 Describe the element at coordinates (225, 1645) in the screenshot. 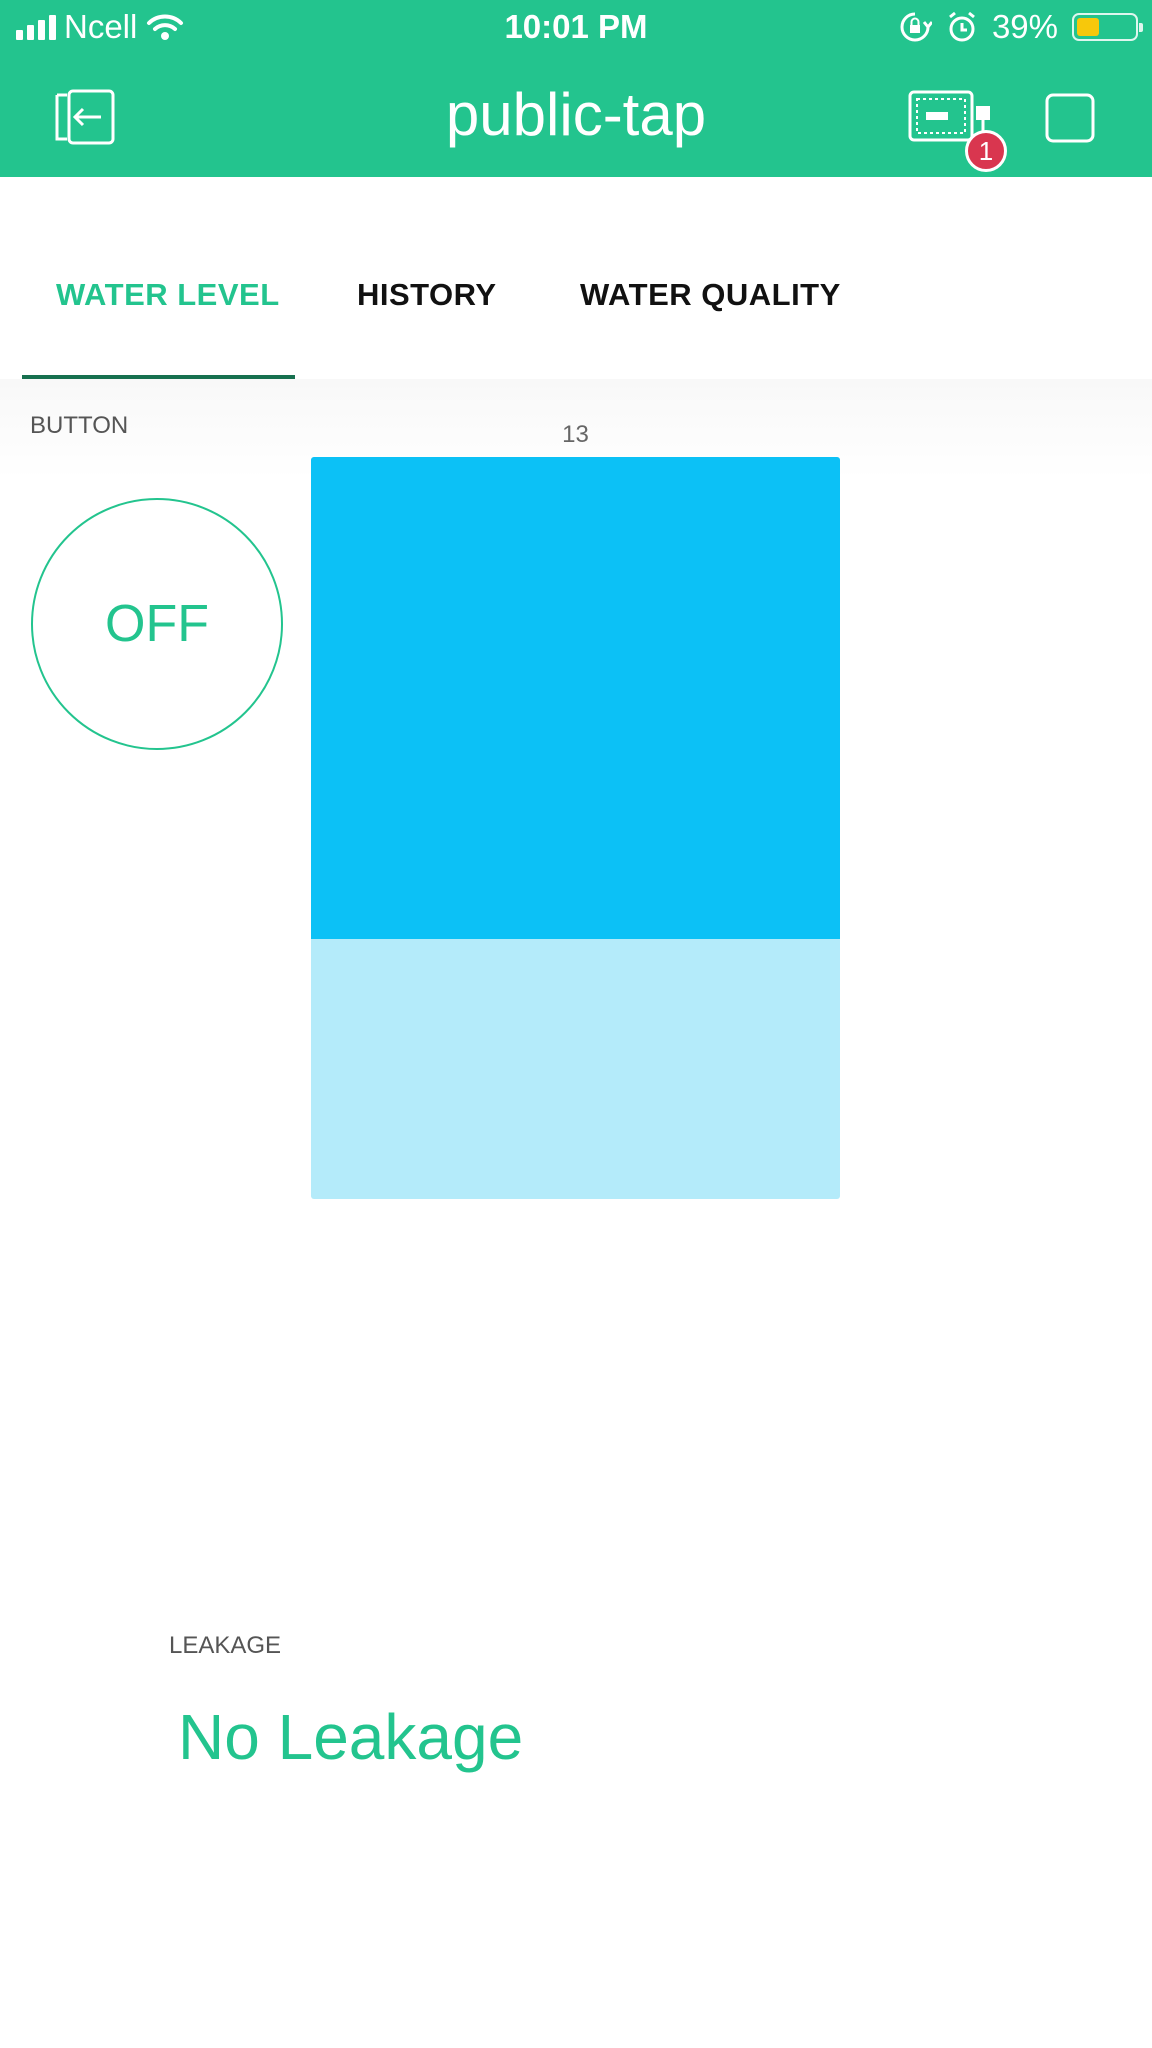

I see `leakage-label: LEAKAGE` at that location.